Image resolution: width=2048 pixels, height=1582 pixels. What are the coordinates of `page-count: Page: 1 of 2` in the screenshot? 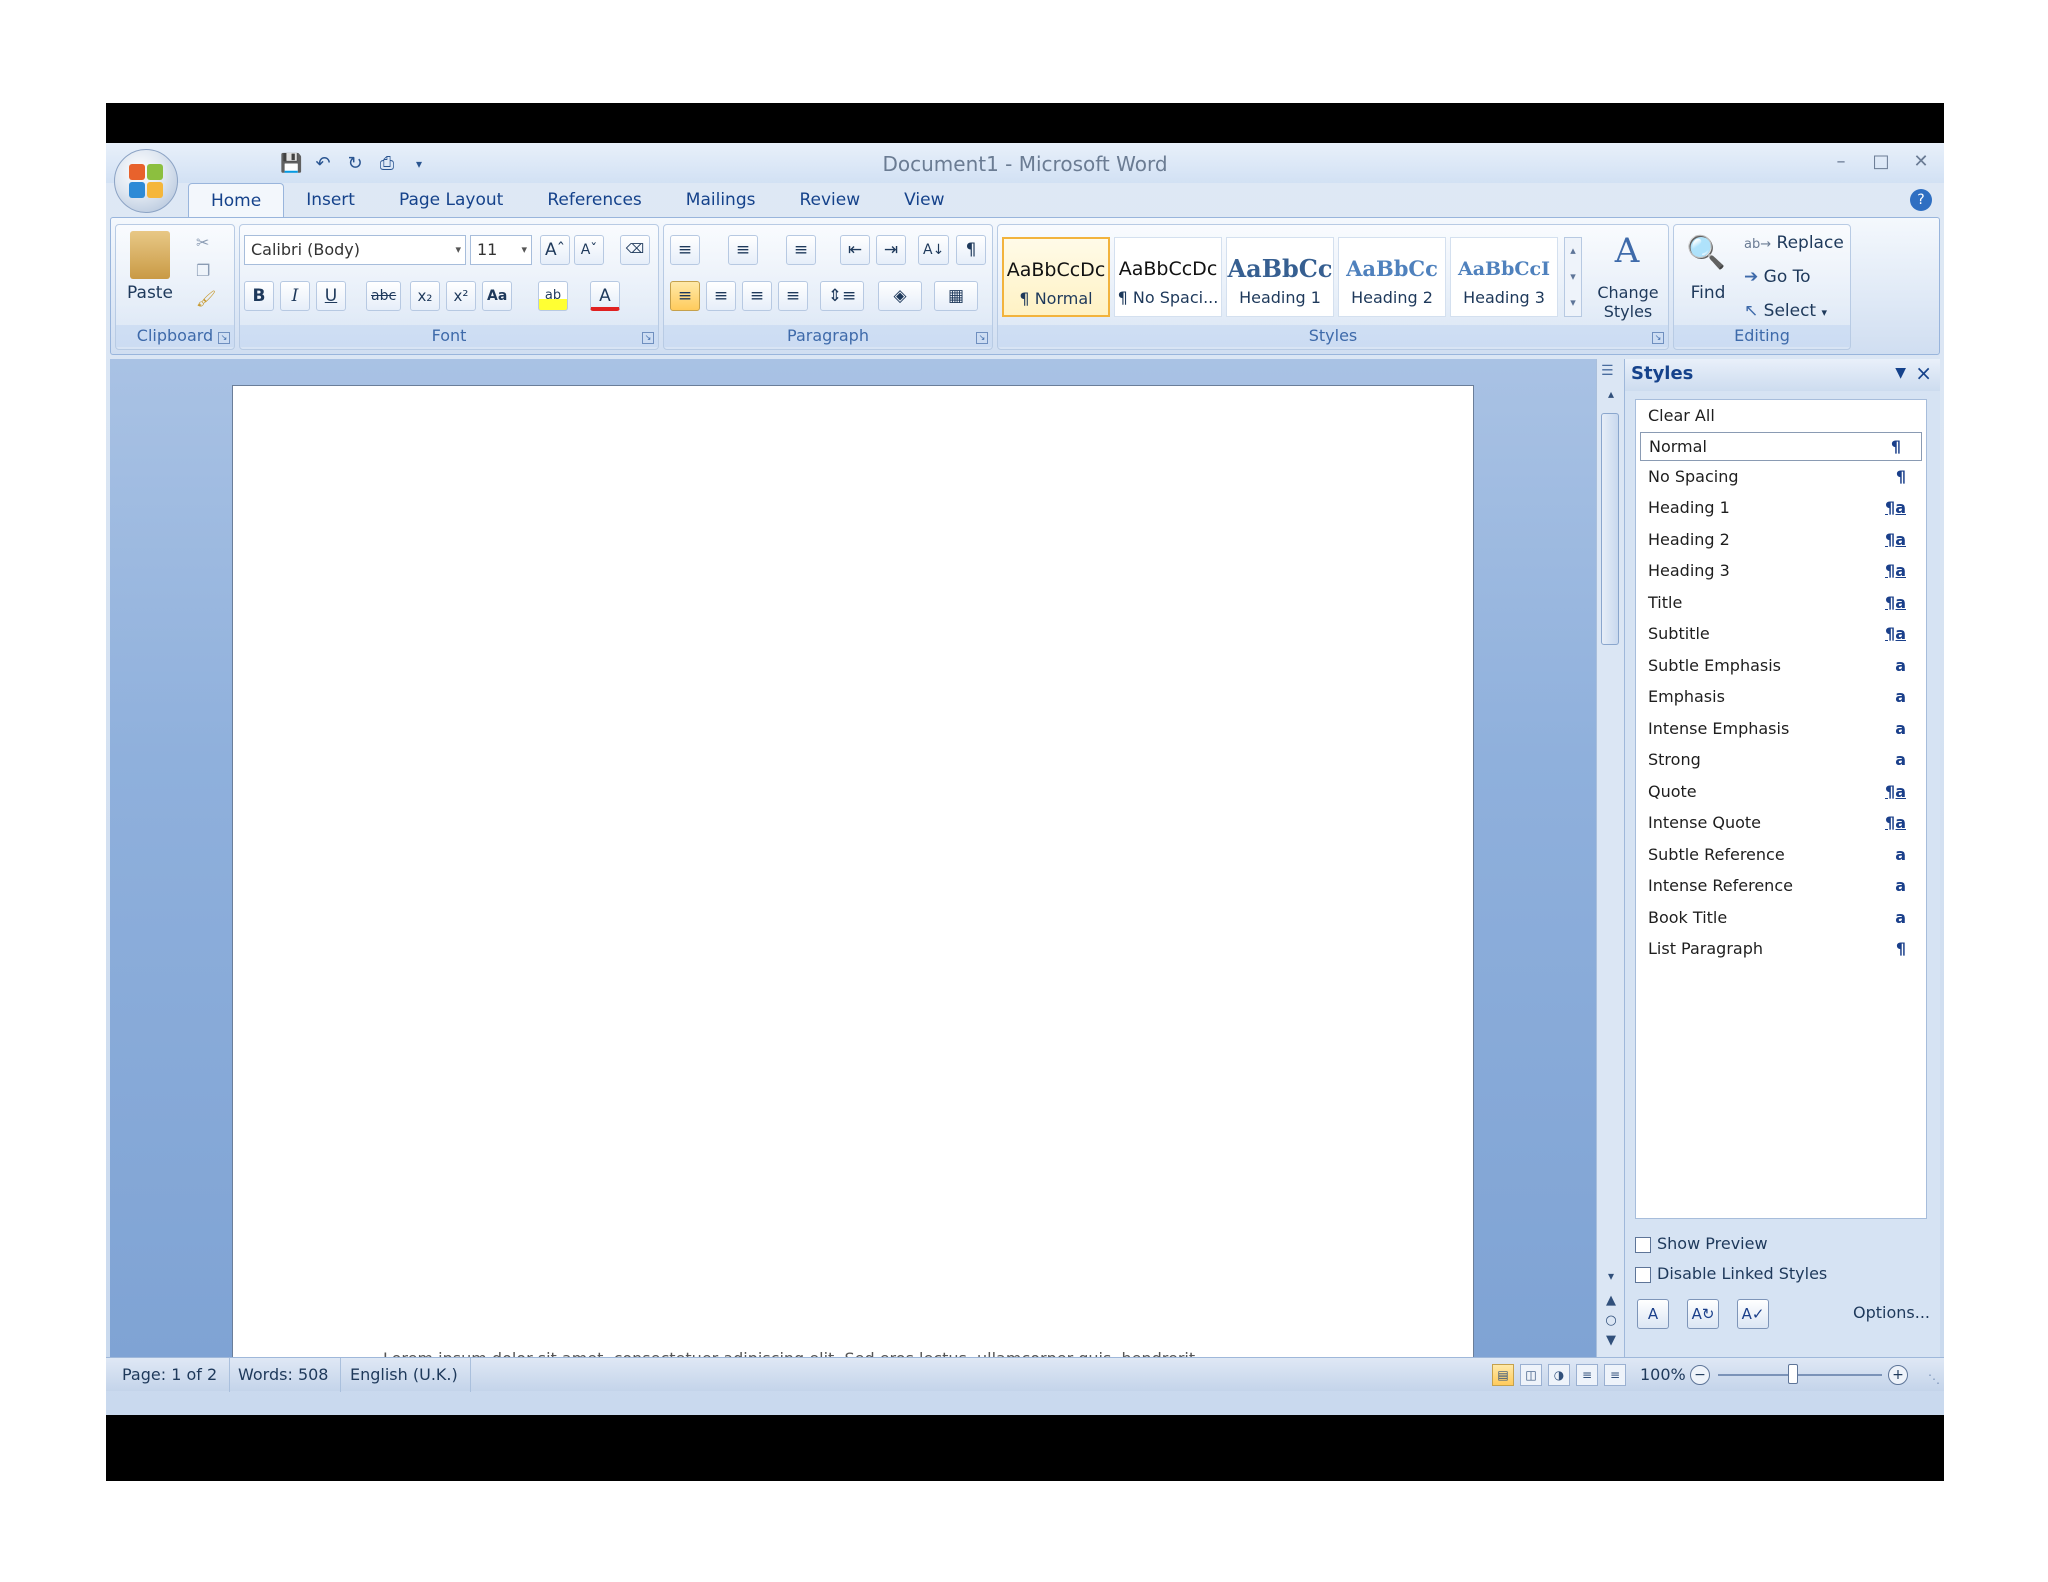 It's located at (170, 1375).